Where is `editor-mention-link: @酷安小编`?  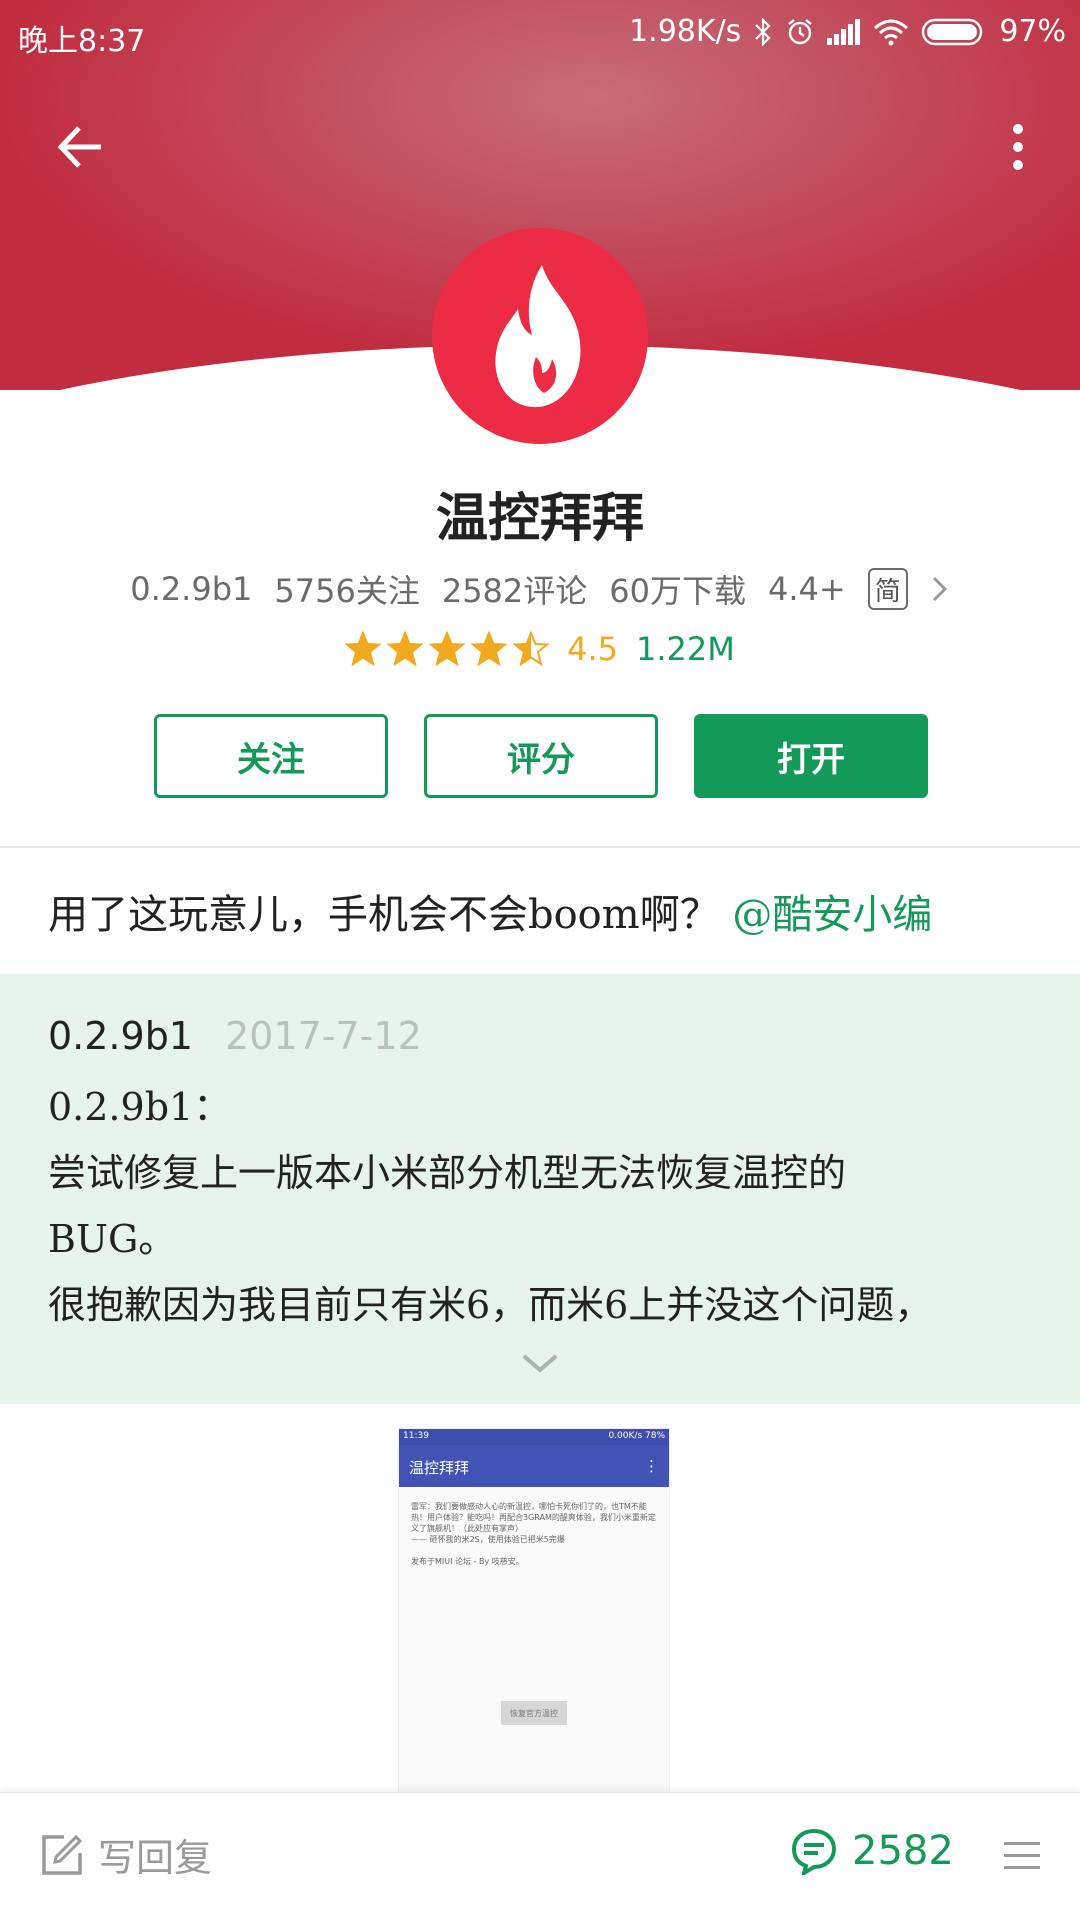 editor-mention-link: @酷安小编 is located at coordinates (832, 915).